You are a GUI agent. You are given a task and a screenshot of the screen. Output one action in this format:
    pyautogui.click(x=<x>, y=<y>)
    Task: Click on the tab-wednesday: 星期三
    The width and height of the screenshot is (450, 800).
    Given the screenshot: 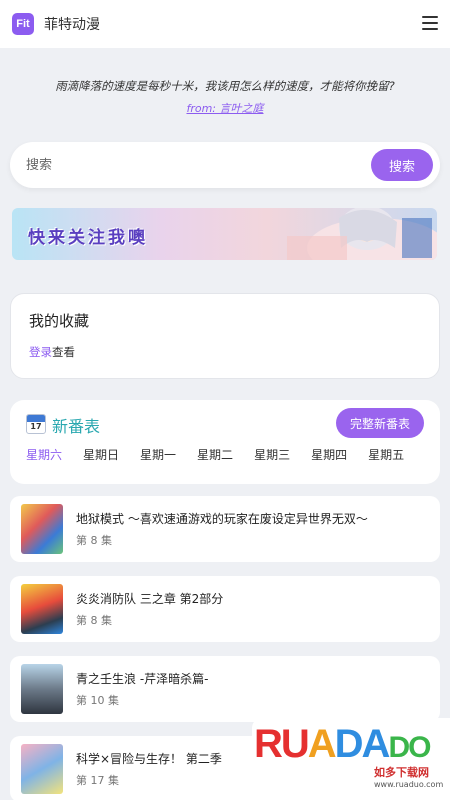 What is the action you would take?
    pyautogui.click(x=272, y=454)
    